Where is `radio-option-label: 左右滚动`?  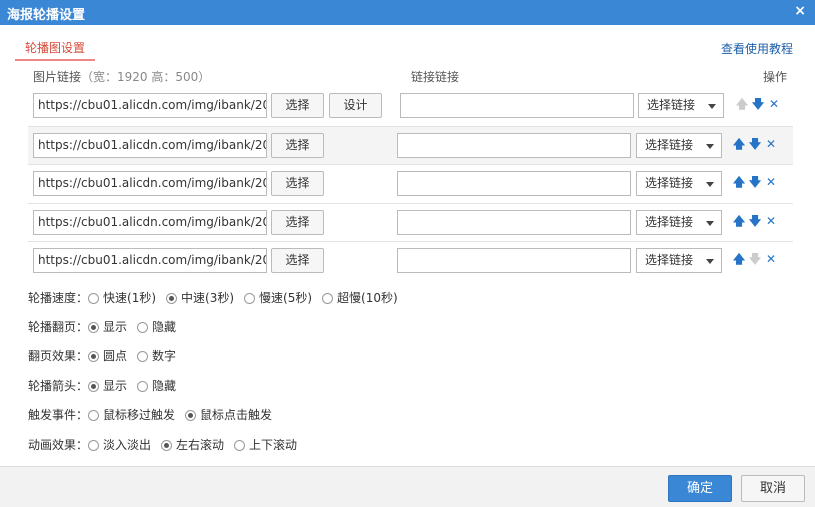 radio-option-label: 左右滚动 is located at coordinates (200, 445).